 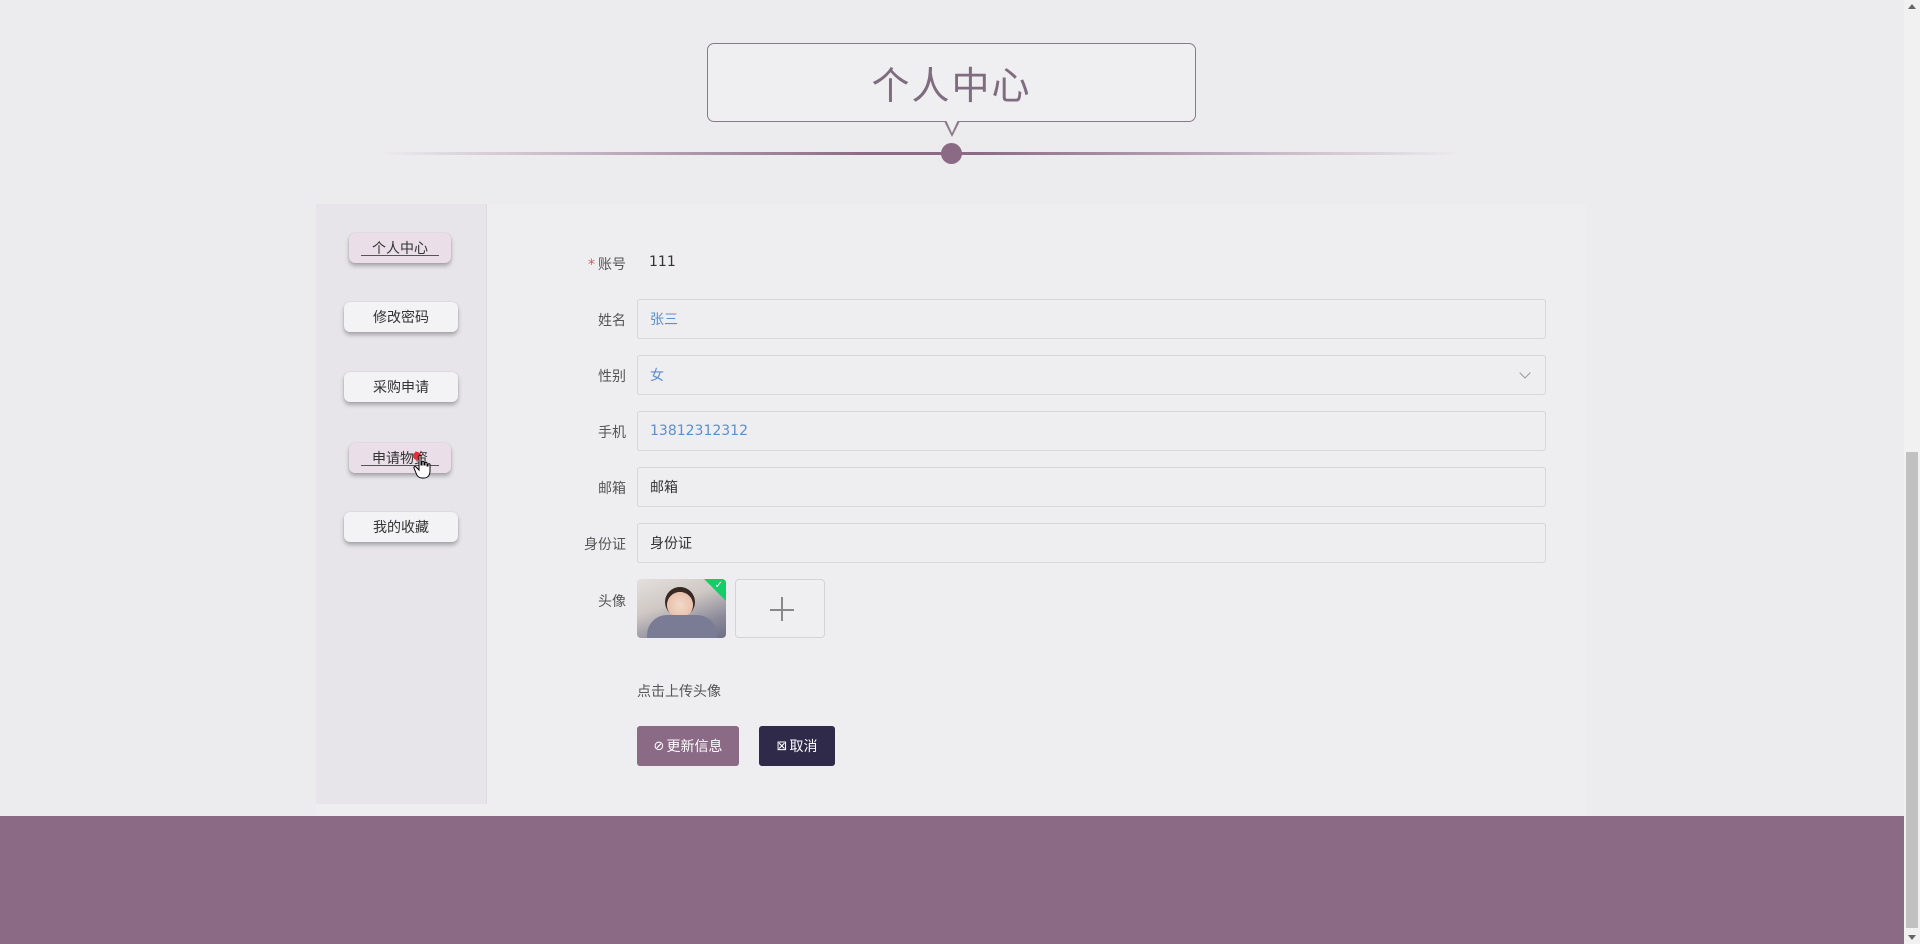 I want to click on sidebar-item-label: 我的收藏, so click(x=401, y=528).